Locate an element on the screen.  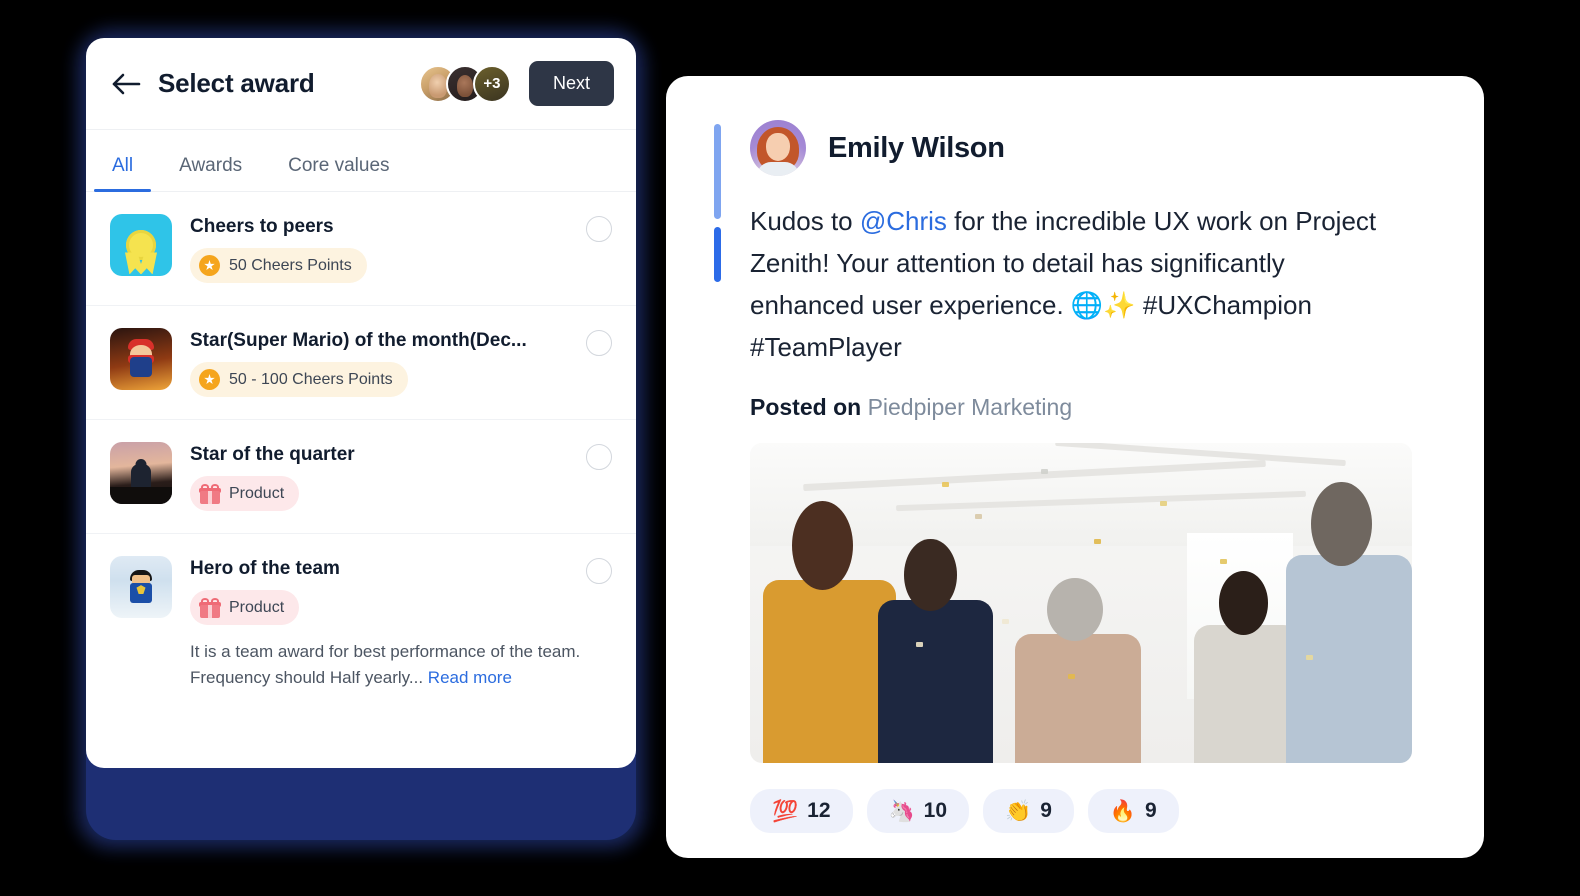
accent-bar-dark is located at coordinates (717, 254).